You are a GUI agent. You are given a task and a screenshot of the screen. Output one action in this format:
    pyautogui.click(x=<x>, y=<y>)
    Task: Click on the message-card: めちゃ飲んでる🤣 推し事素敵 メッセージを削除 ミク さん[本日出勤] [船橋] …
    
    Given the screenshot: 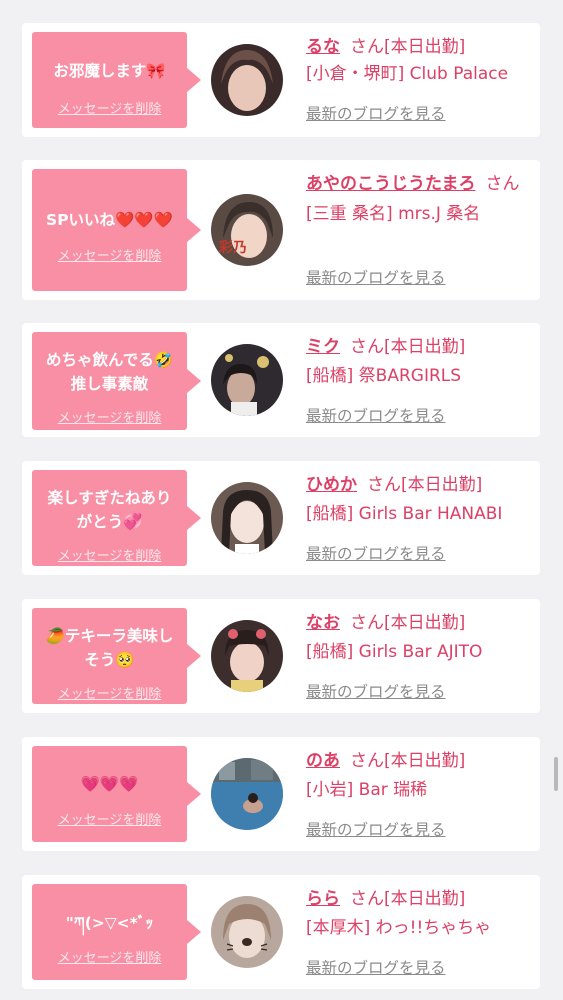 What is the action you would take?
    pyautogui.click(x=281, y=380)
    